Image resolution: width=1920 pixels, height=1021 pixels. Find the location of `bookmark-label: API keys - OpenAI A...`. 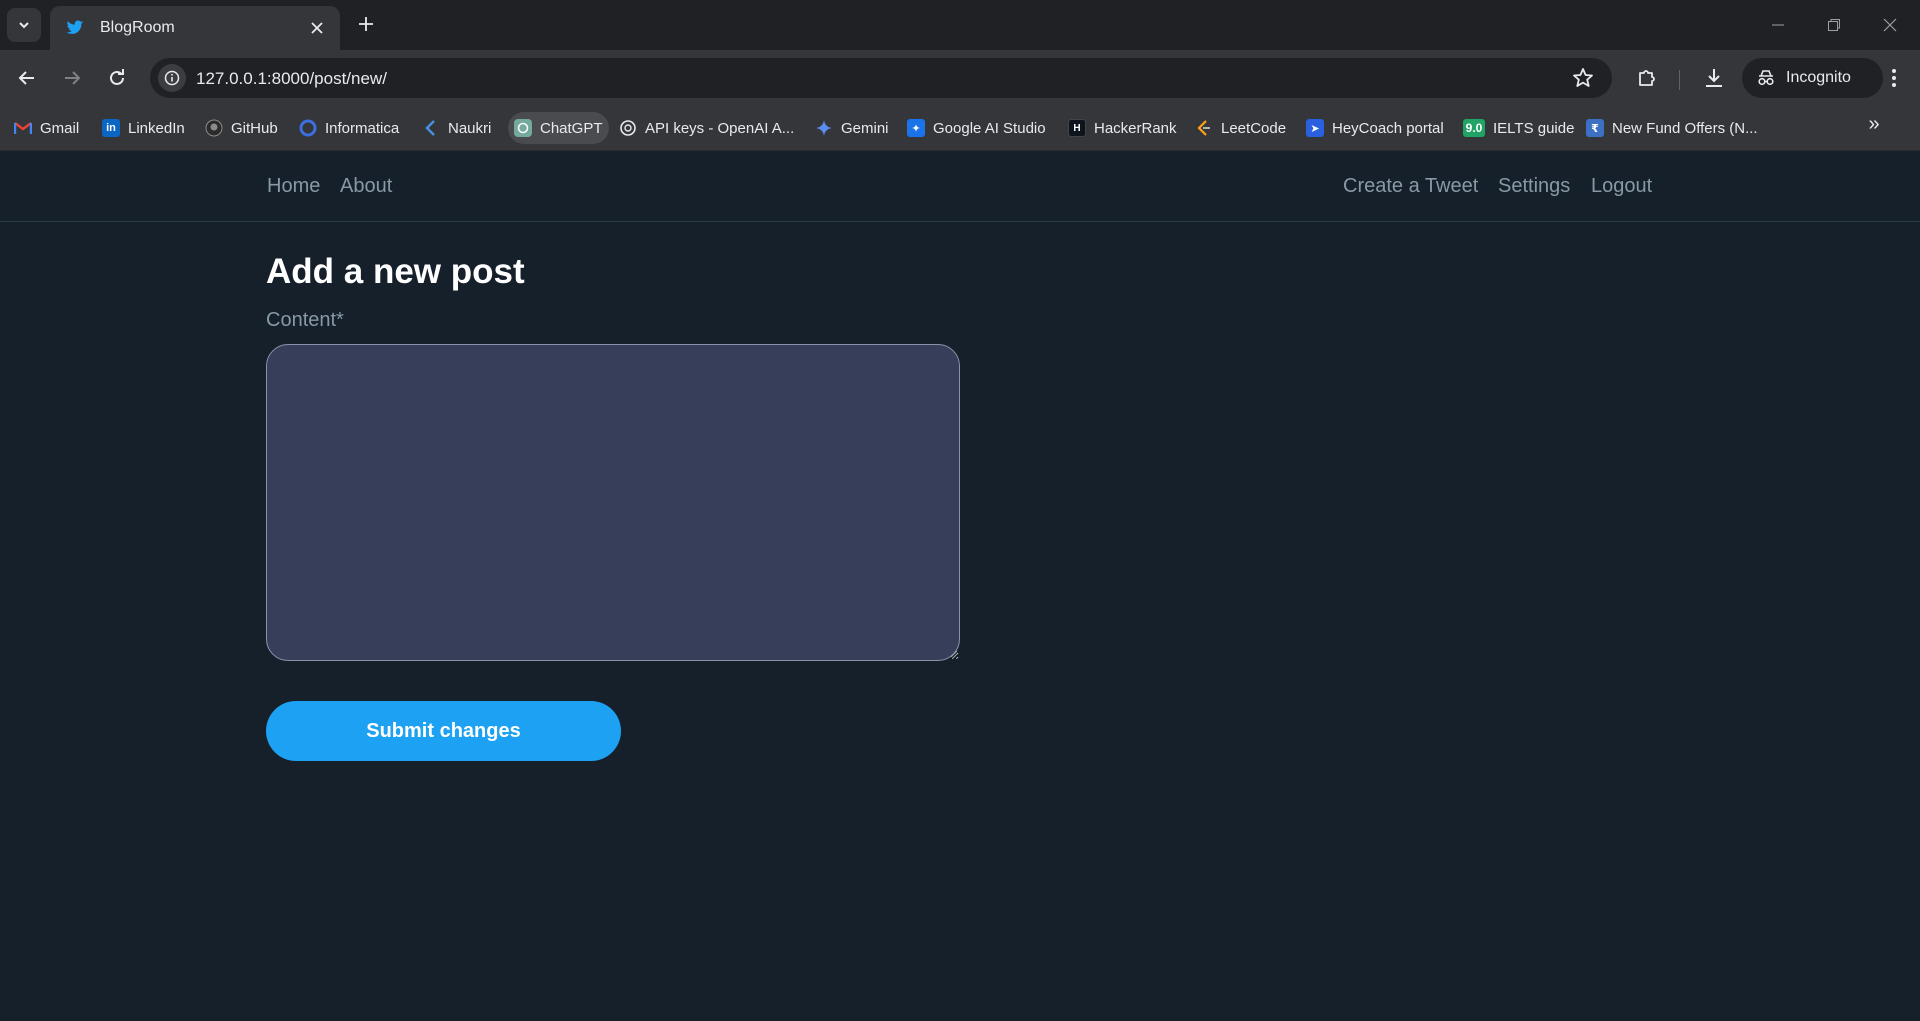

bookmark-label: API keys - OpenAI A... is located at coordinates (720, 128).